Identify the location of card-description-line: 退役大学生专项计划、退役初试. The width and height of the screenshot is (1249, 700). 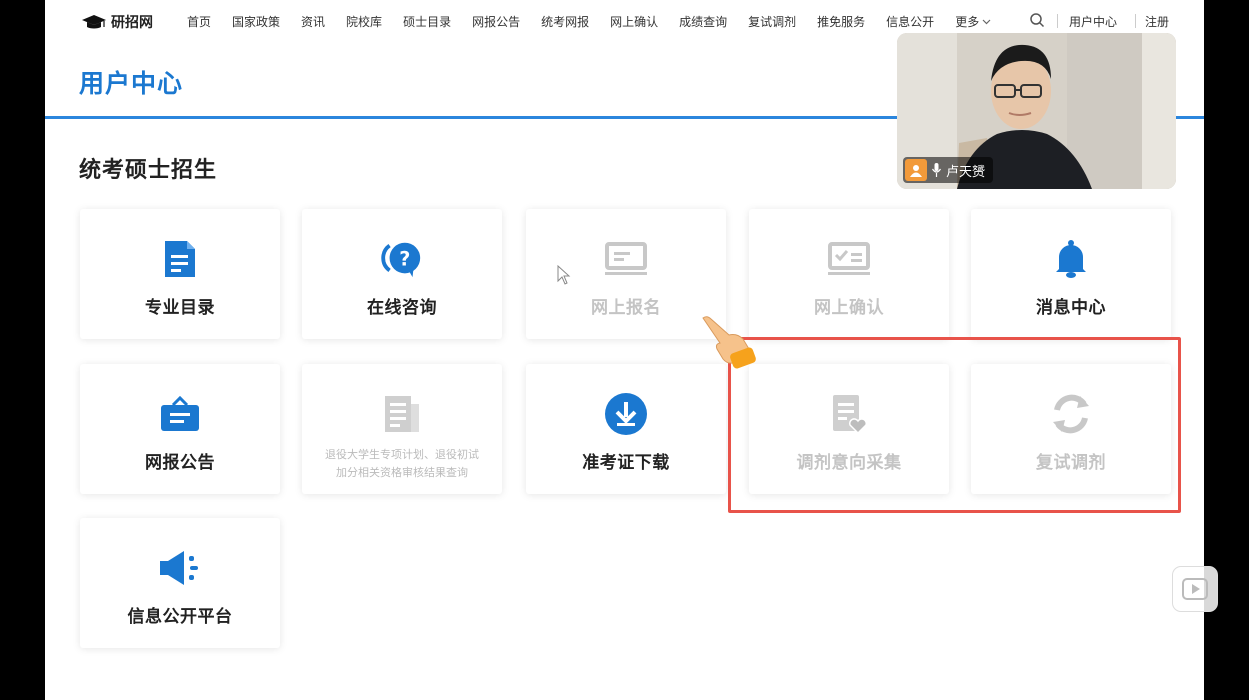
(402, 454).